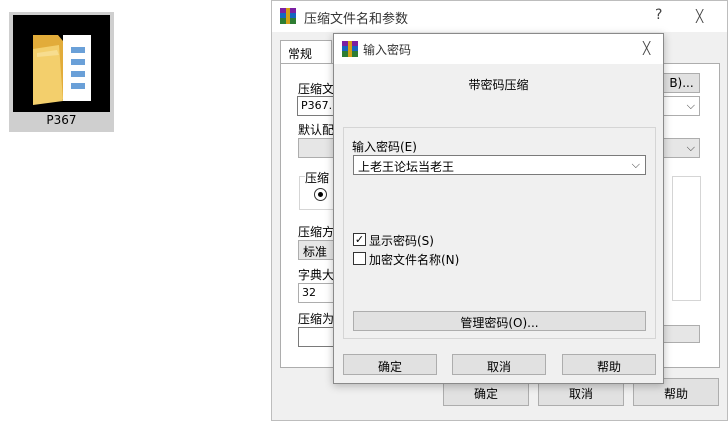 The image size is (728, 421). I want to click on desktop-folder-item: P367, so click(61, 72).